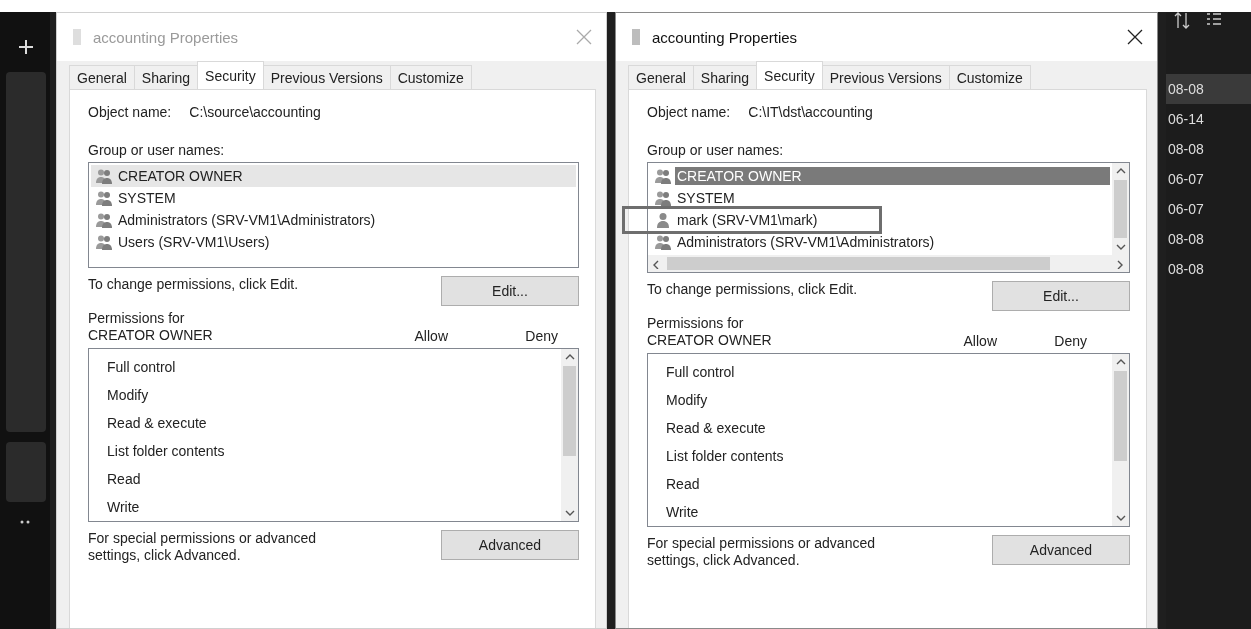  I want to click on more-icon, so click(26, 522).